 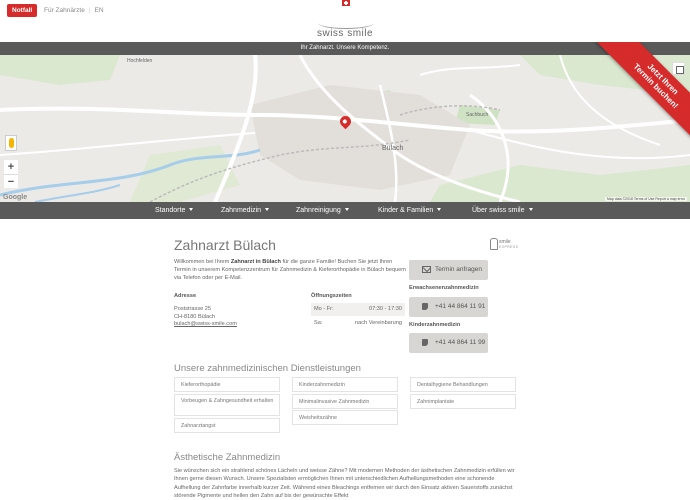 I want to click on erwachsenen-label: Erwachsenenzahnmedizin, so click(x=444, y=288).